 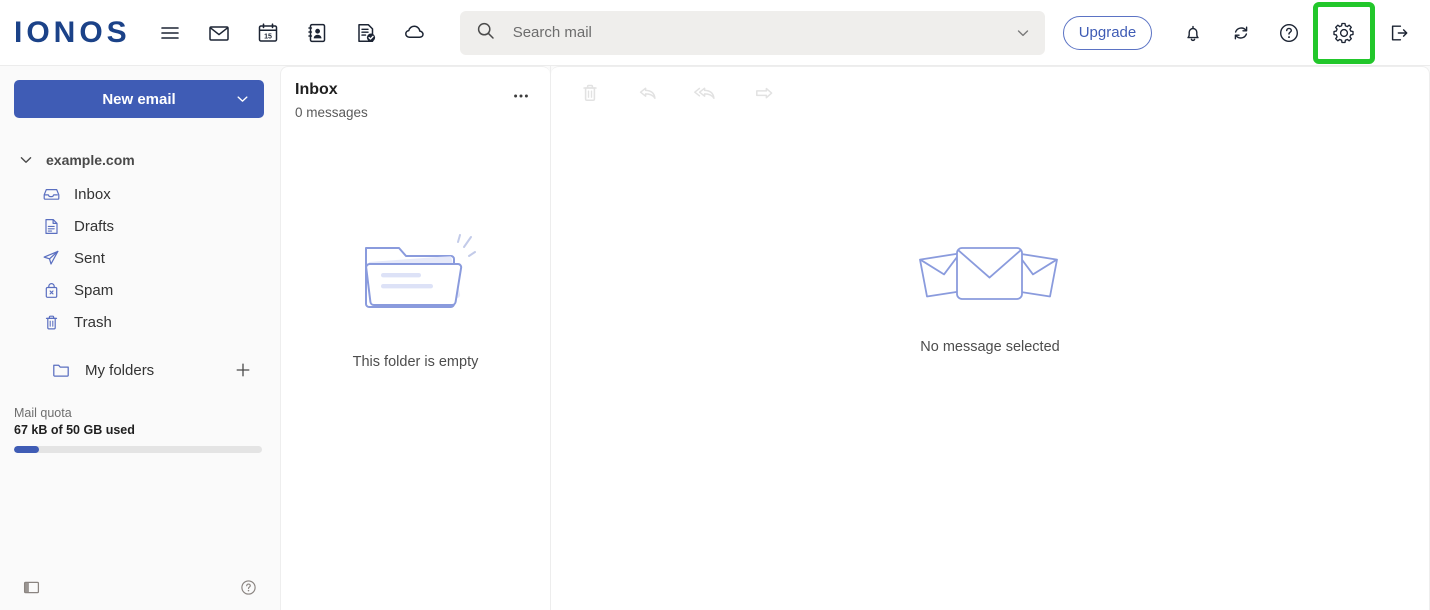 I want to click on quota-progress-bar, so click(x=138, y=449).